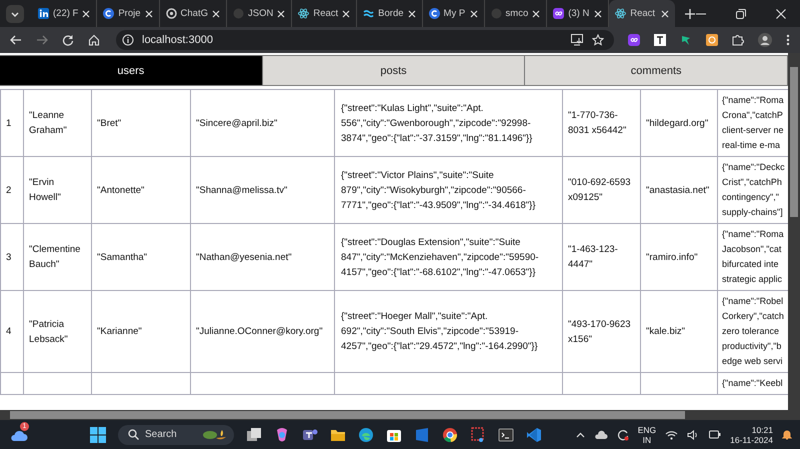 The image size is (800, 449). Describe the element at coordinates (438, 190) in the screenshot. I see `table-cell: {"street":"Victor Plains","suite":"Suite 879","city":"Wisokyburgh","zipcode":"90566-7771","geo":{"lat":"-43.9509","lng":"-34.4618"}}` at that location.